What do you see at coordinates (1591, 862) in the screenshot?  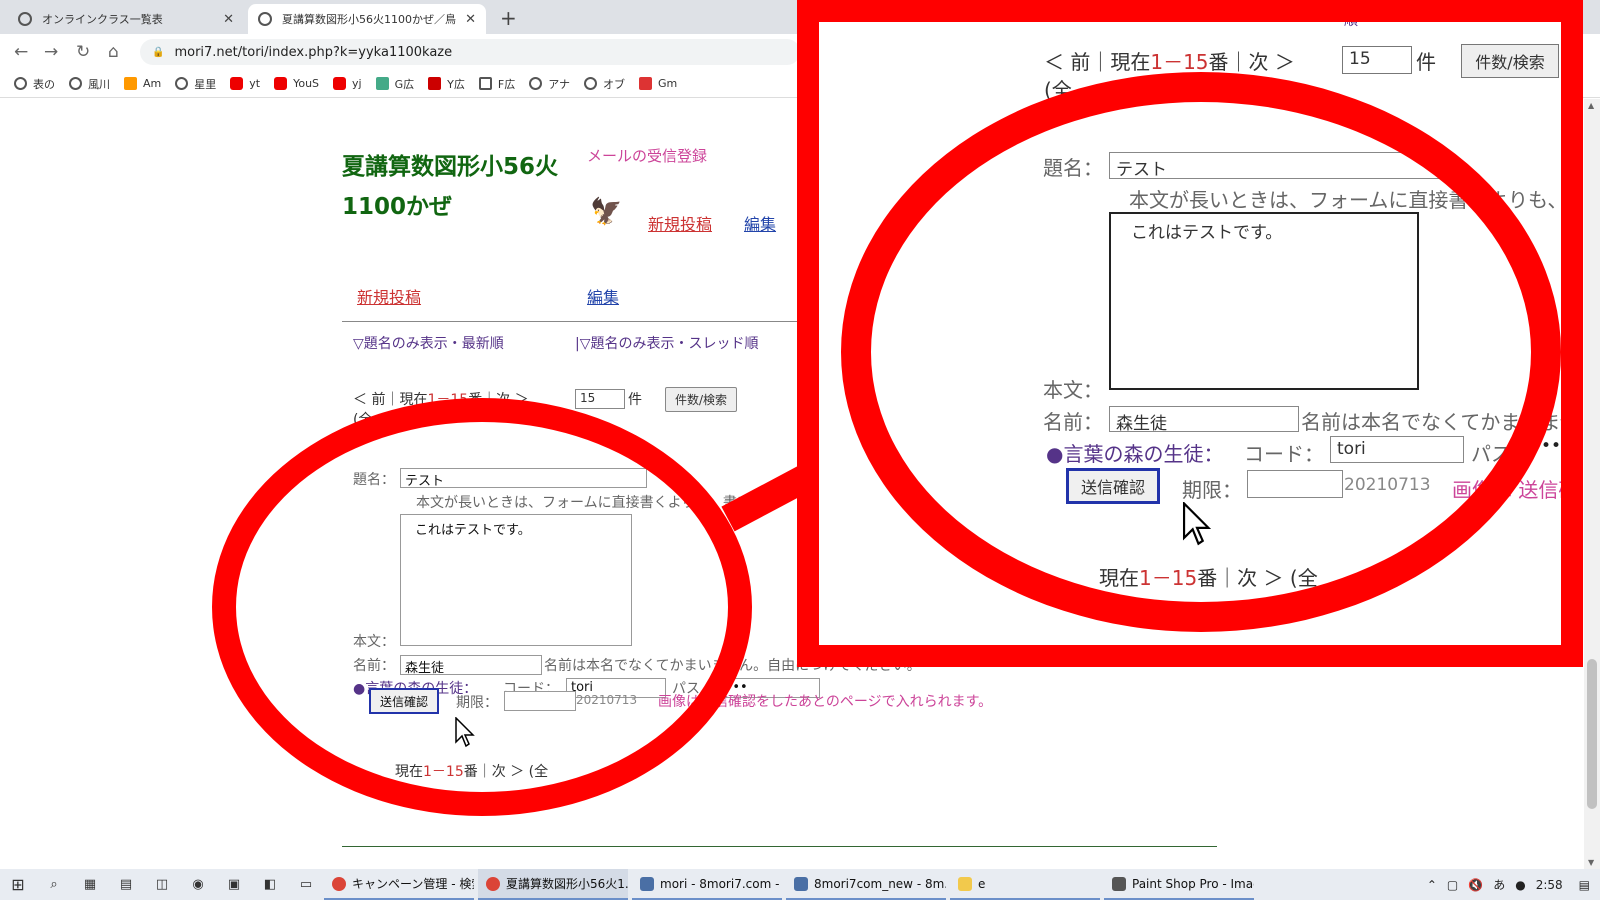 I see `scroll-down-icon: ▼` at bounding box center [1591, 862].